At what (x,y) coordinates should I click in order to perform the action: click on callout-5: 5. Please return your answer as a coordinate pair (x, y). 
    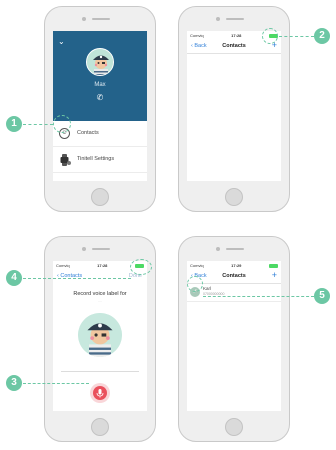
    Looking at the image, I should click on (322, 296).